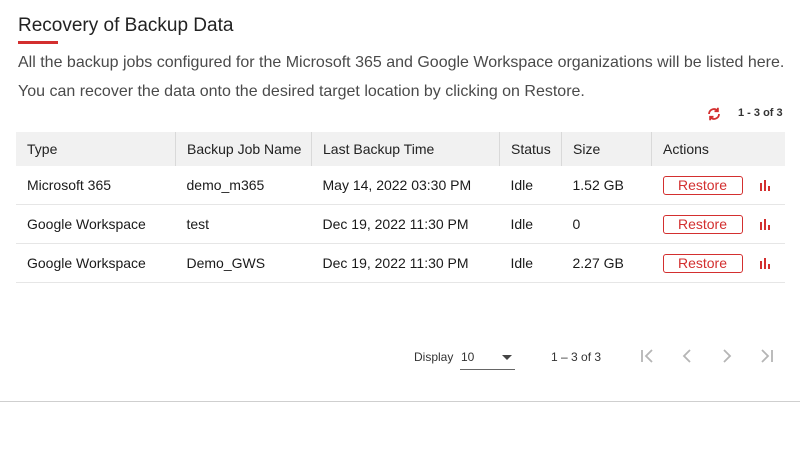 This screenshot has height=450, width=800. Describe the element at coordinates (468, 357) in the screenshot. I see `page-size-value: 10` at that location.